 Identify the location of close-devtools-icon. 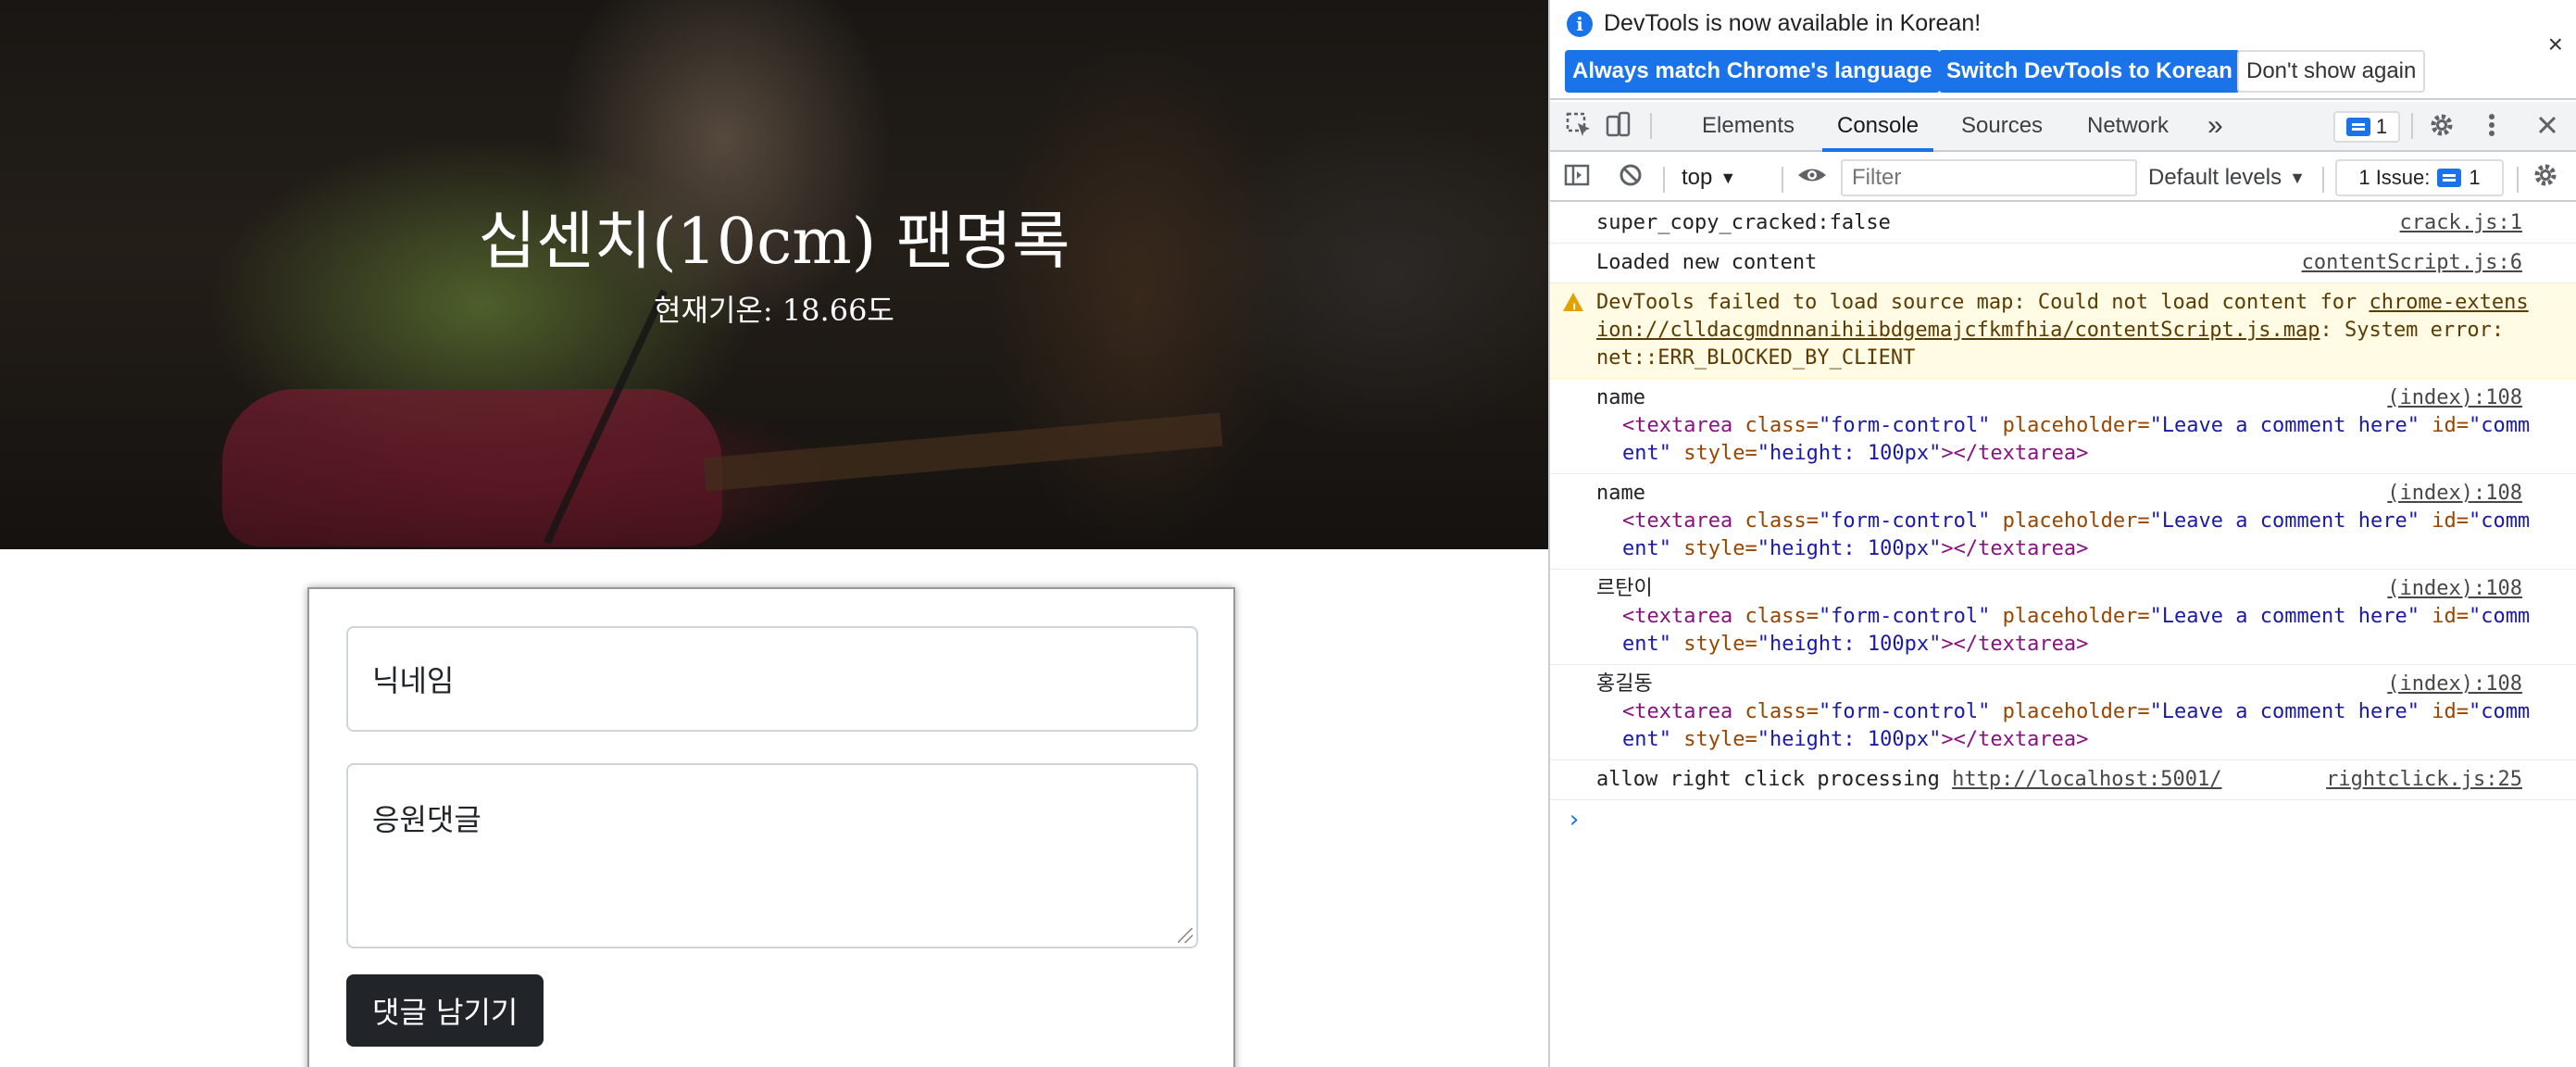
(2547, 127).